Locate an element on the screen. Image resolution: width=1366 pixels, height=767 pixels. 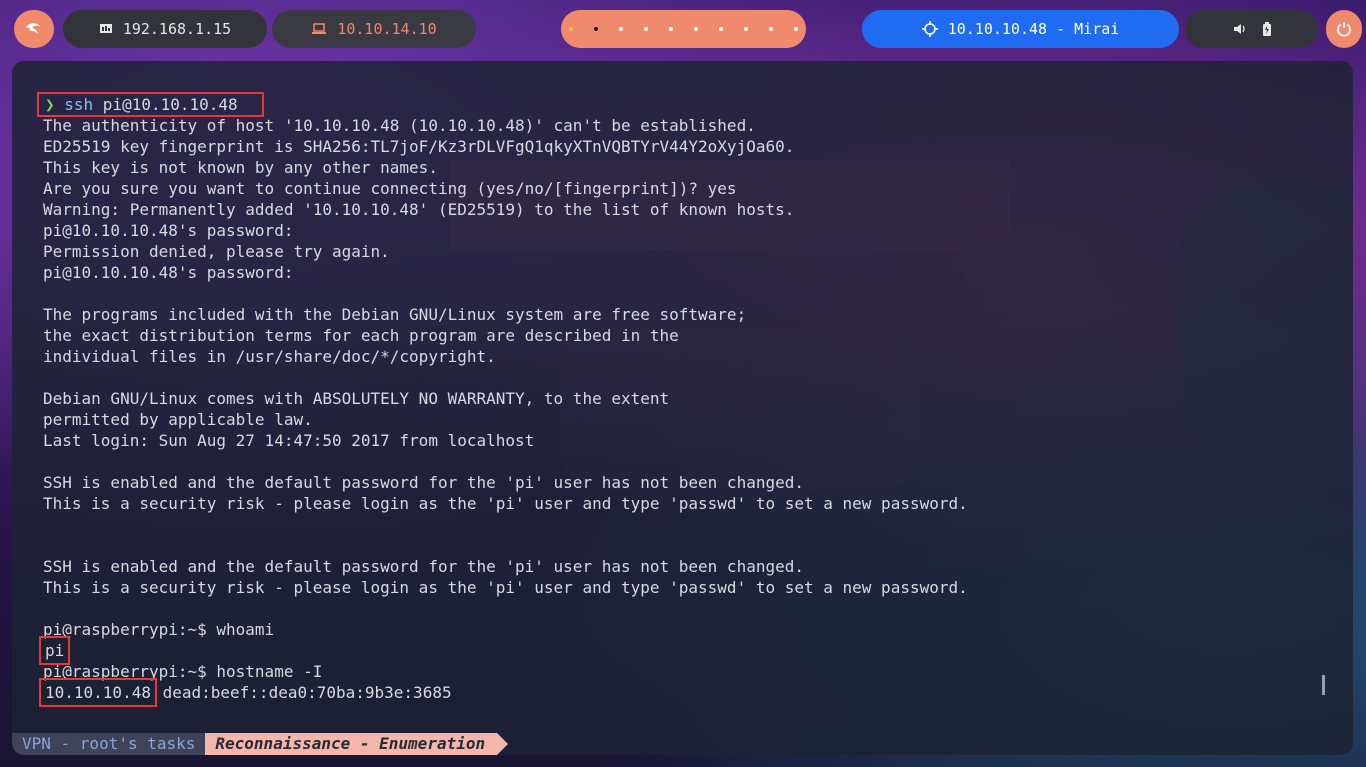
vpn-ip: 10.10.14.10 is located at coordinates (387, 29).